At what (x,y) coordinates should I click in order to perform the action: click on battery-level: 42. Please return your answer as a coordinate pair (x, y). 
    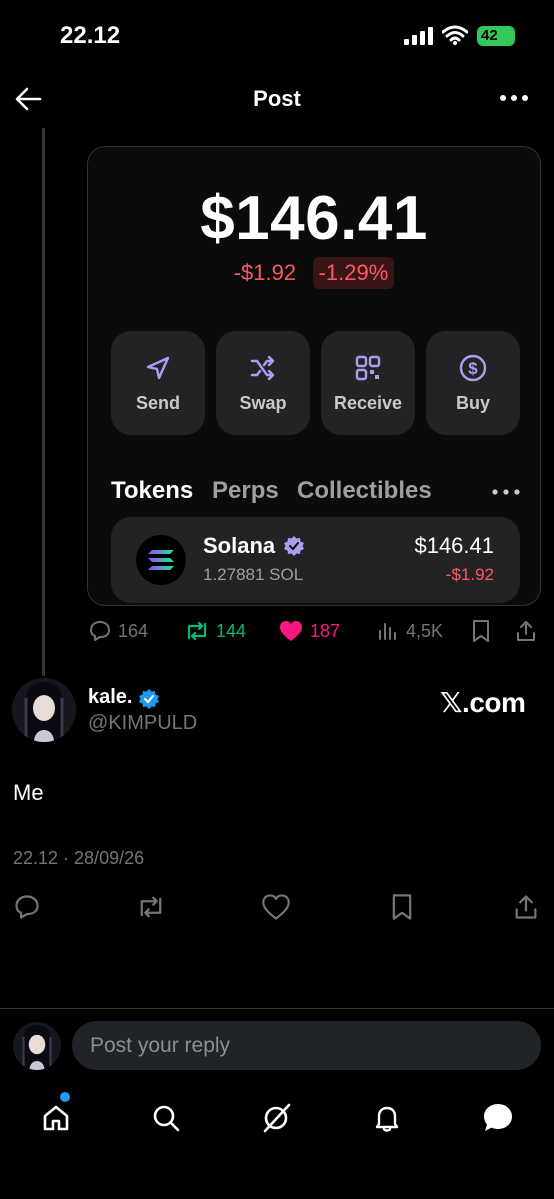
    Looking at the image, I should click on (489, 35).